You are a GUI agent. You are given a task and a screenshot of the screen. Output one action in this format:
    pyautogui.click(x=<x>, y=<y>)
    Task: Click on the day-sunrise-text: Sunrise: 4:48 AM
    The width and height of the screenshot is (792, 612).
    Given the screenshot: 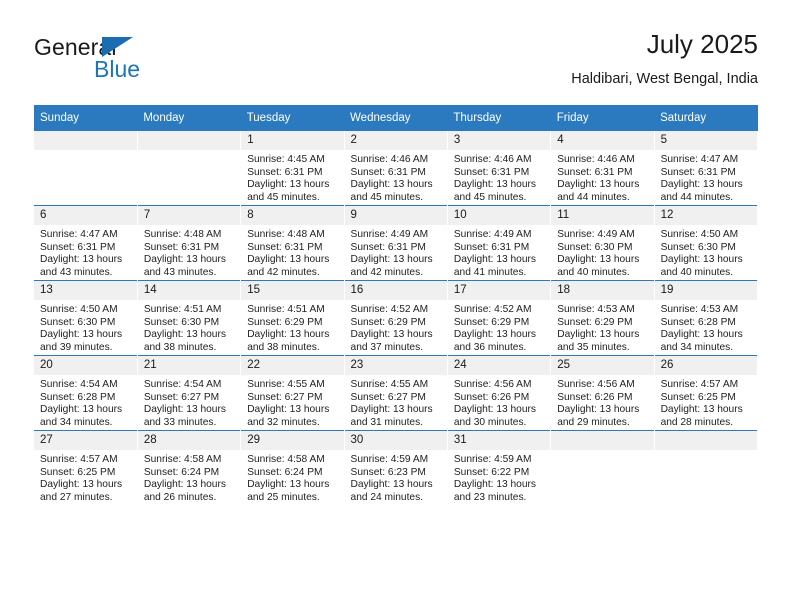 What is the action you would take?
    pyautogui.click(x=286, y=234)
    